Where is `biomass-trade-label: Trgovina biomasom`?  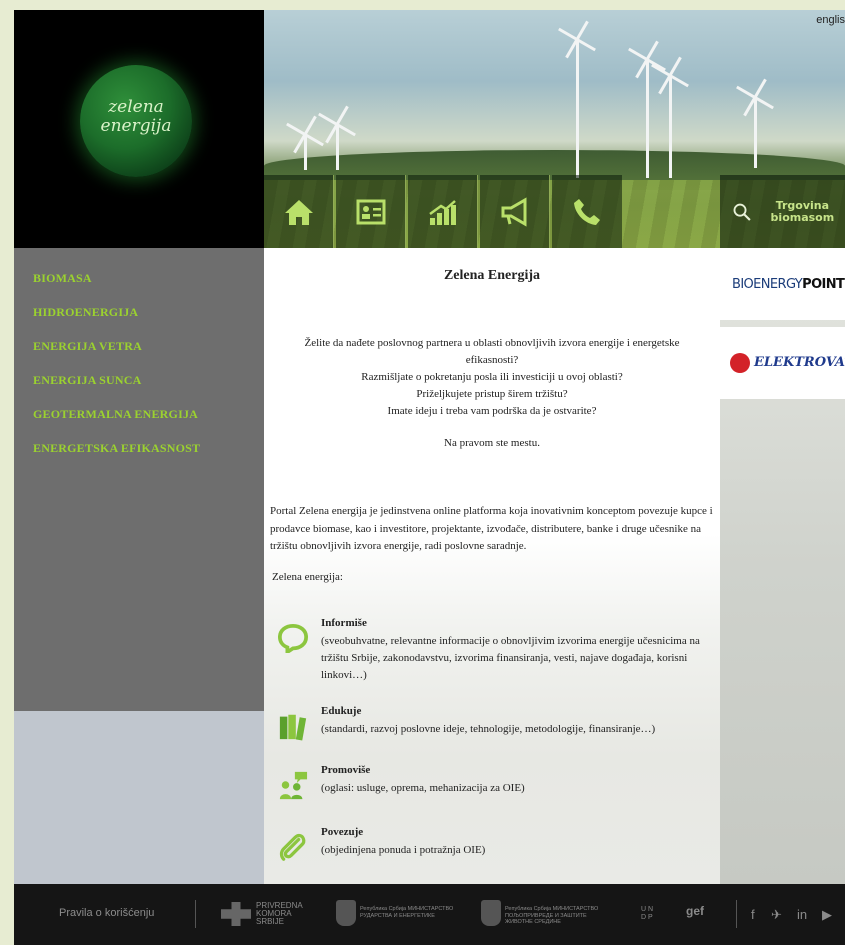
biomass-trade-label: Trgovina biomasom is located at coordinates (802, 211).